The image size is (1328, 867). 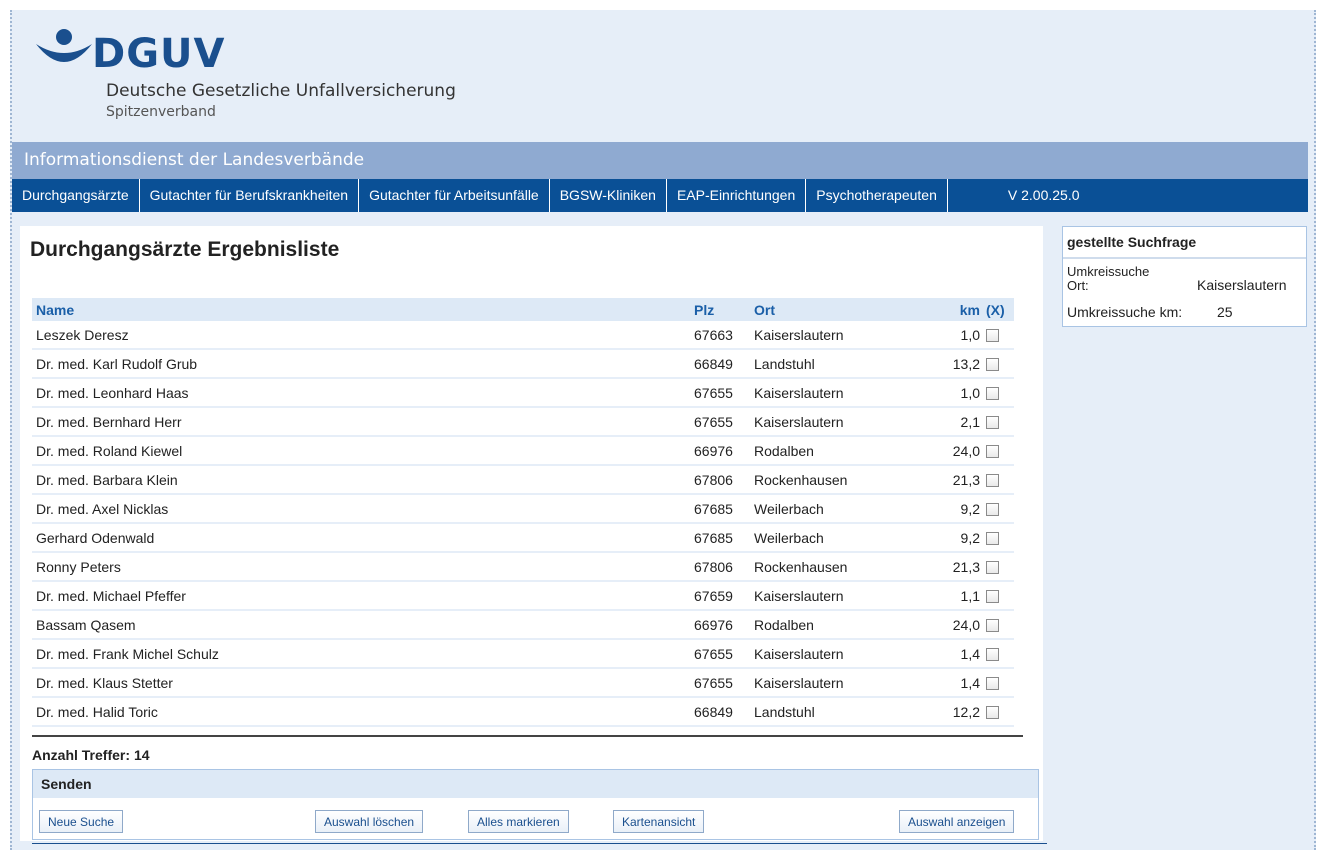 I want to click on query-km-label: Umkreissuche km:, so click(x=1125, y=312).